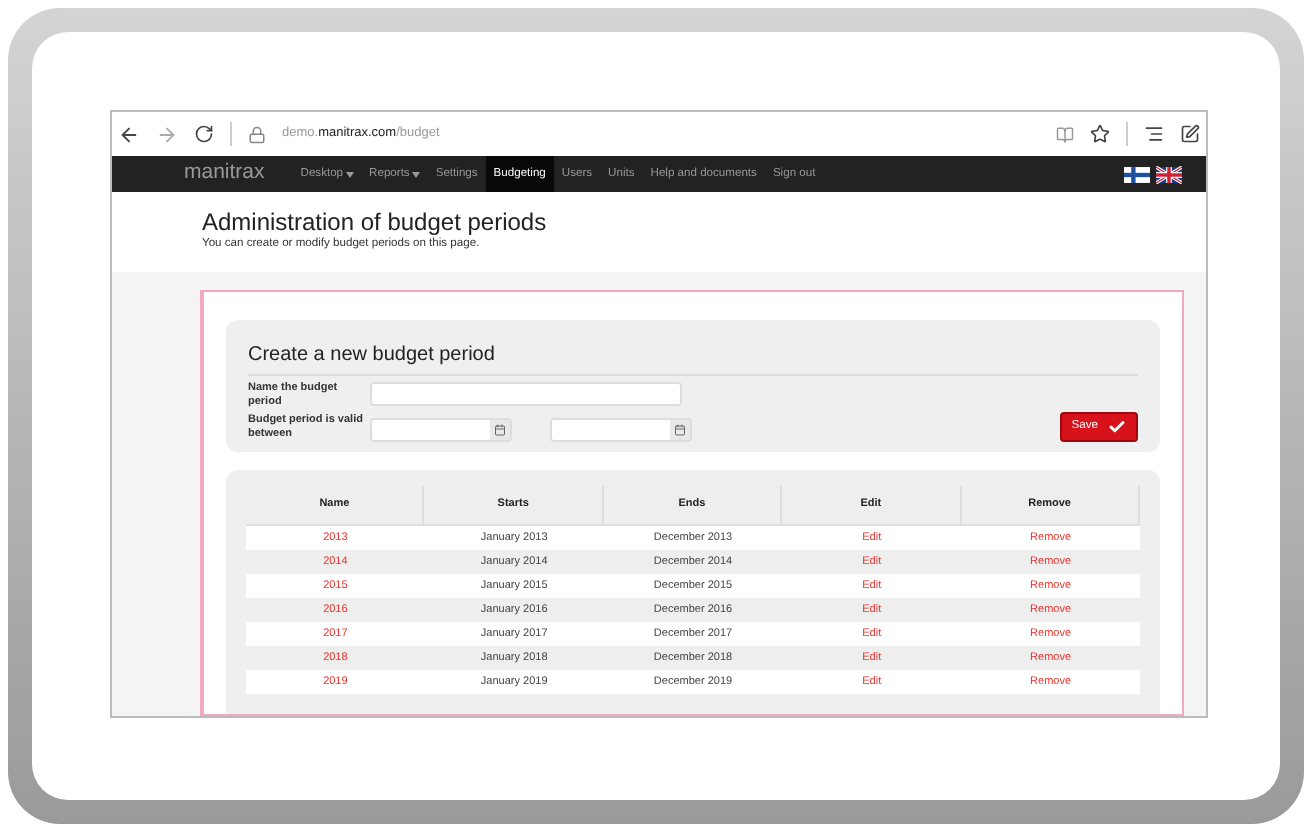 The height and width of the screenshot is (832, 1312). Describe the element at coordinates (204, 134) in the screenshot. I see `reload-icon` at that location.